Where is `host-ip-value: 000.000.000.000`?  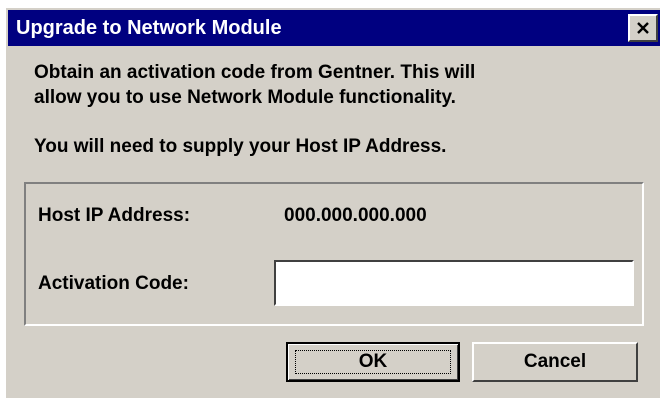 host-ip-value: 000.000.000.000 is located at coordinates (355, 215).